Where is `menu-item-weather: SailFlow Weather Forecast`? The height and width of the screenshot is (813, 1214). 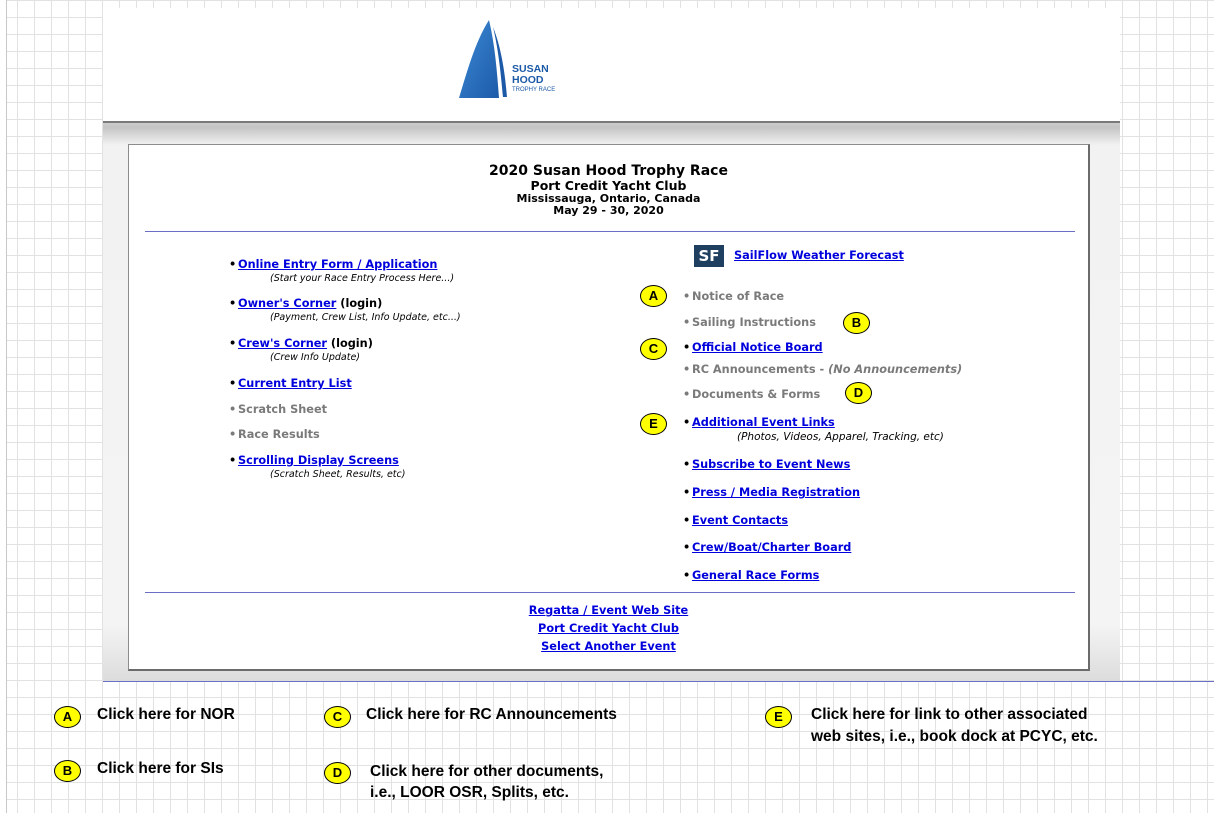
menu-item-weather: SailFlow Weather Forecast is located at coordinates (819, 256).